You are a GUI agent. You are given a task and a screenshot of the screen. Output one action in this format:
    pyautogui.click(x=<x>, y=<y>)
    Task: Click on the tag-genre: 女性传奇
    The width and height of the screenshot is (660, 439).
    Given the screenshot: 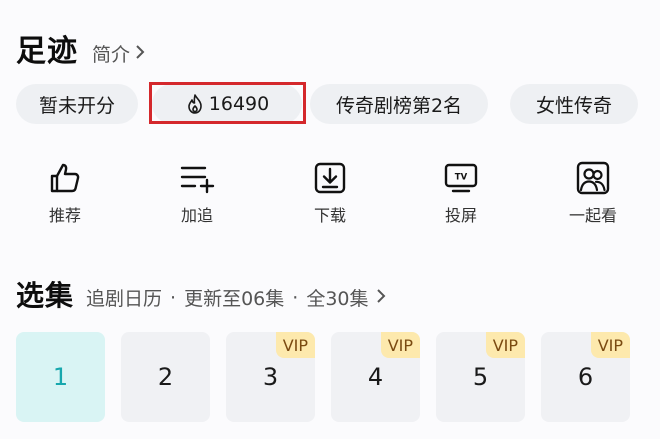 What is the action you would take?
    pyautogui.click(x=574, y=104)
    